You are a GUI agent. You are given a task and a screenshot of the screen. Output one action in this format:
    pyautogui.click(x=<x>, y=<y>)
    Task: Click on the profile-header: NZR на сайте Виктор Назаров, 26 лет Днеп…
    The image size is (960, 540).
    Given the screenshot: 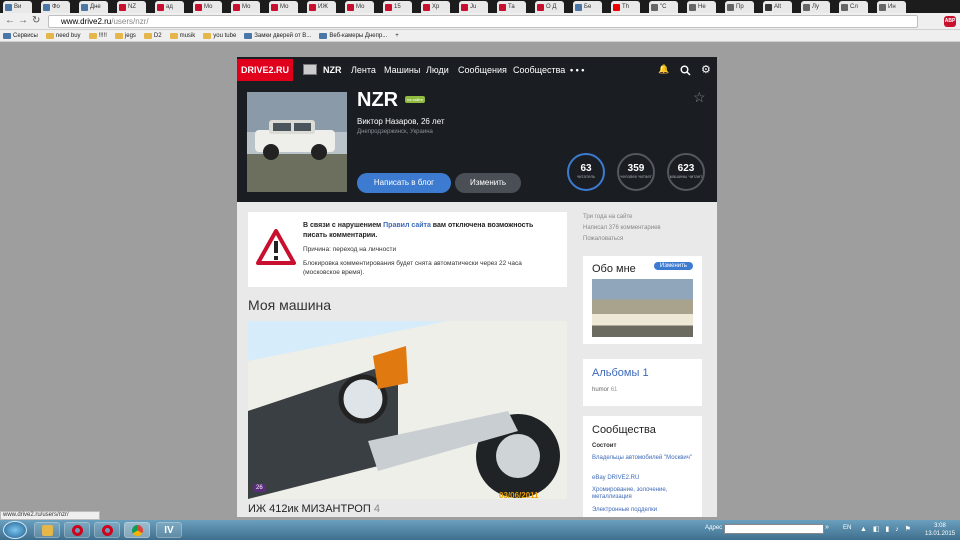 What is the action you would take?
    pyautogui.click(x=477, y=142)
    